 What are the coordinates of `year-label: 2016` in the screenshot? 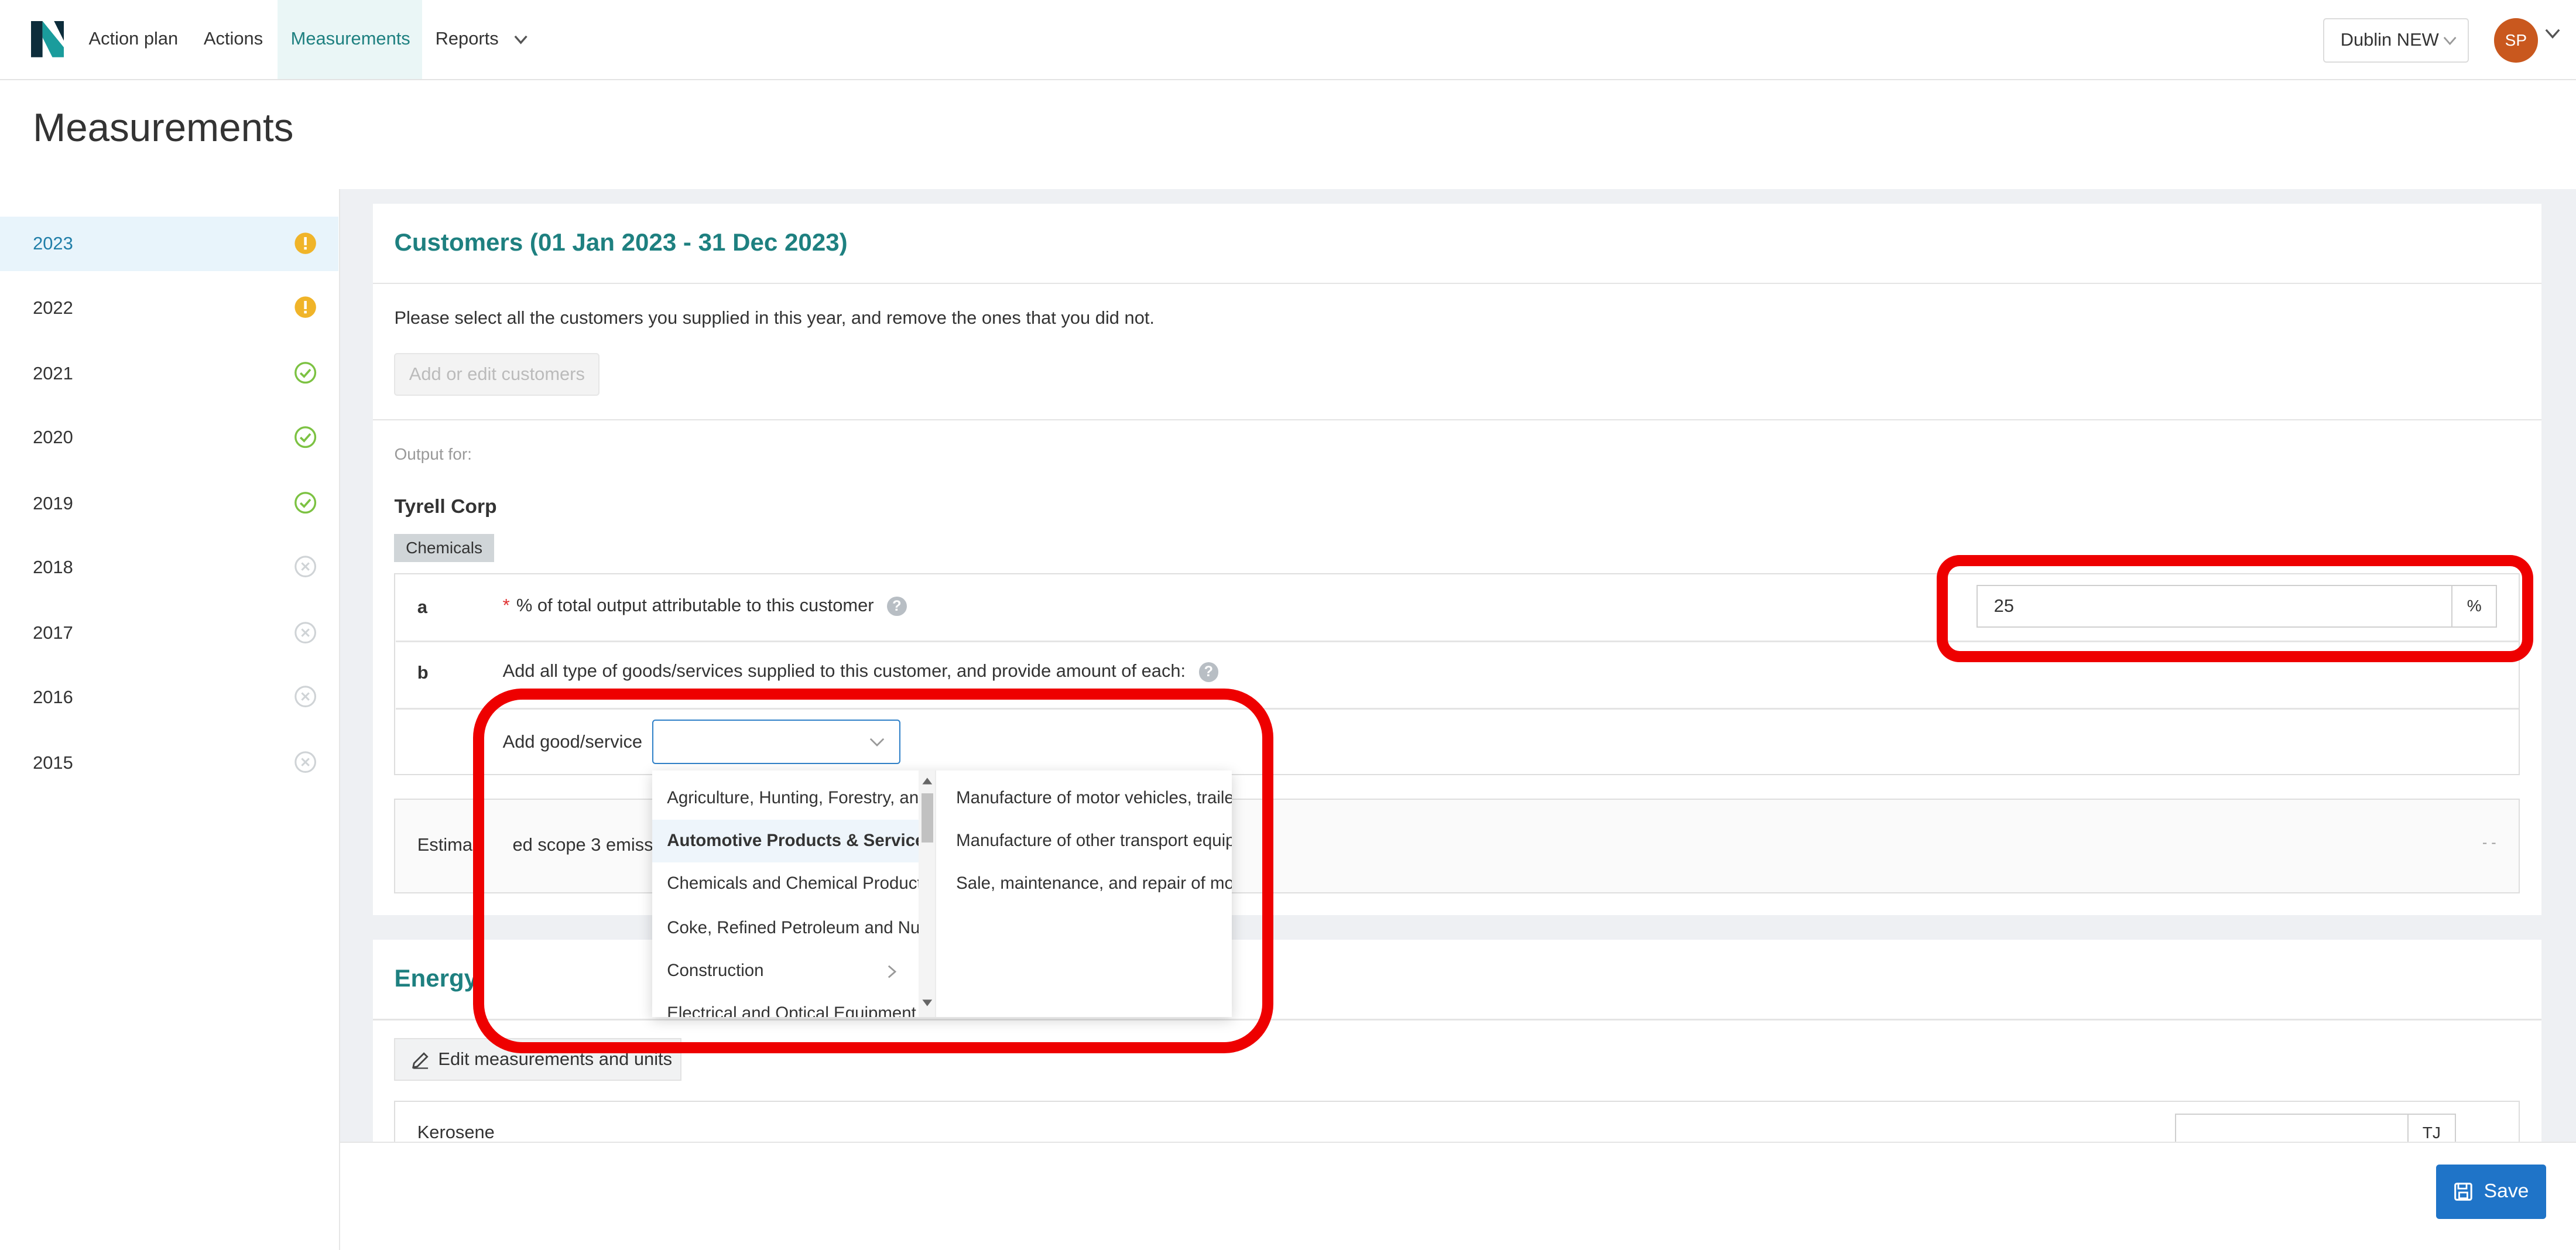 It's located at (53, 696).